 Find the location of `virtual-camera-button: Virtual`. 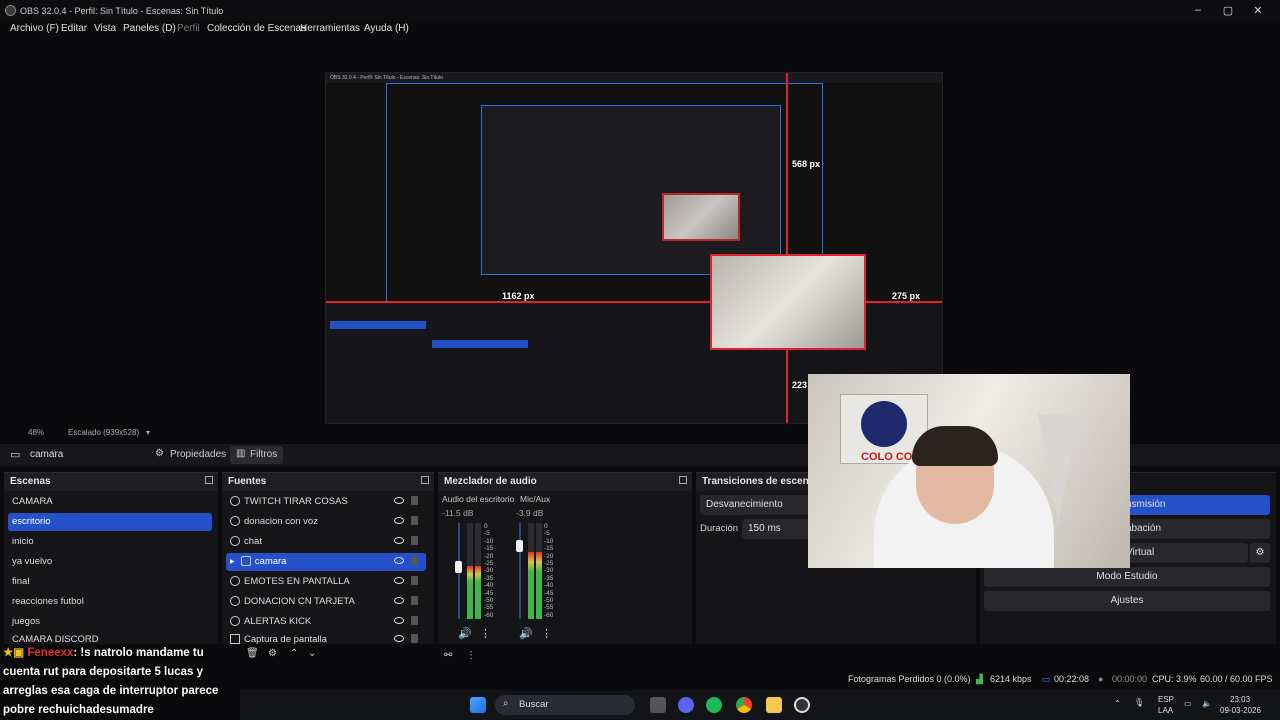

virtual-camera-button: Virtual is located at coordinates (1187, 553).